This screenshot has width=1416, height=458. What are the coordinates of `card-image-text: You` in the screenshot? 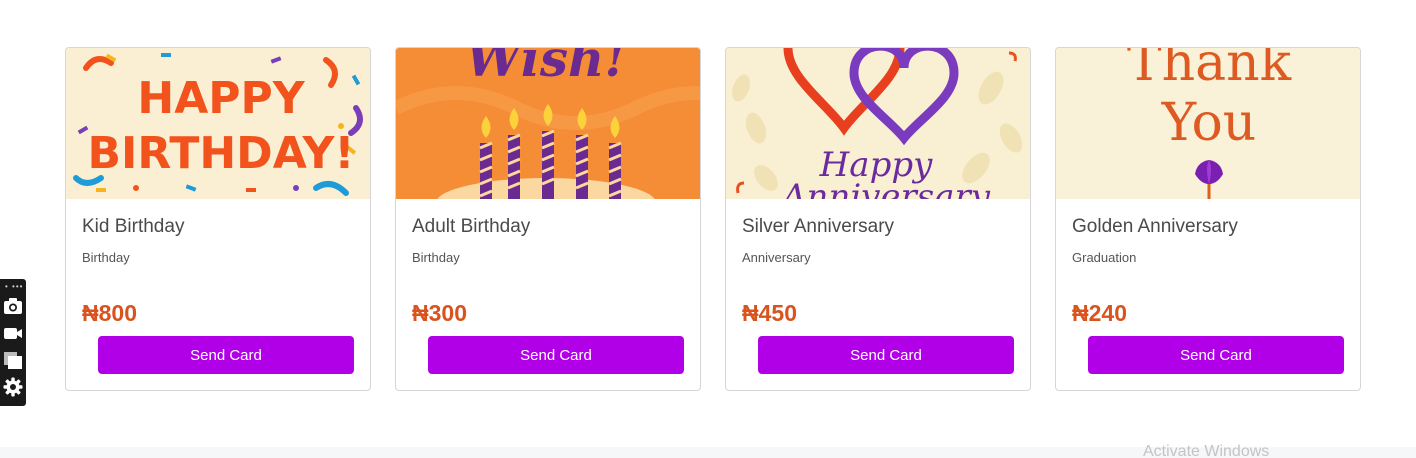 It's located at (1209, 123).